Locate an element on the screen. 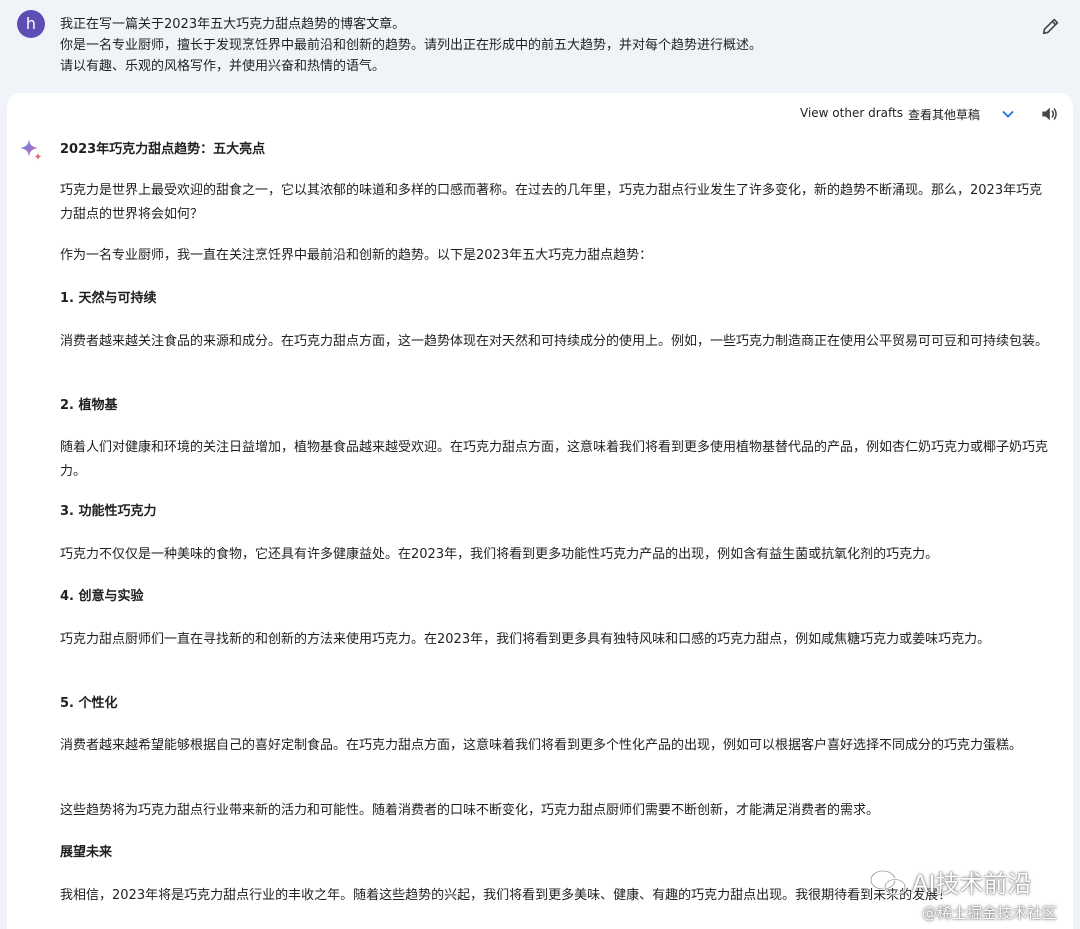 The height and width of the screenshot is (929, 1080). chevron-down-icon is located at coordinates (1008, 114).